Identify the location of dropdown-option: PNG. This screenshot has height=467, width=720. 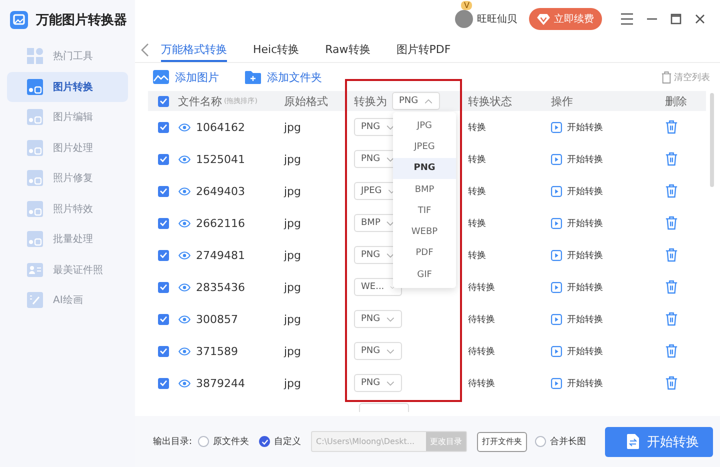
(424, 168).